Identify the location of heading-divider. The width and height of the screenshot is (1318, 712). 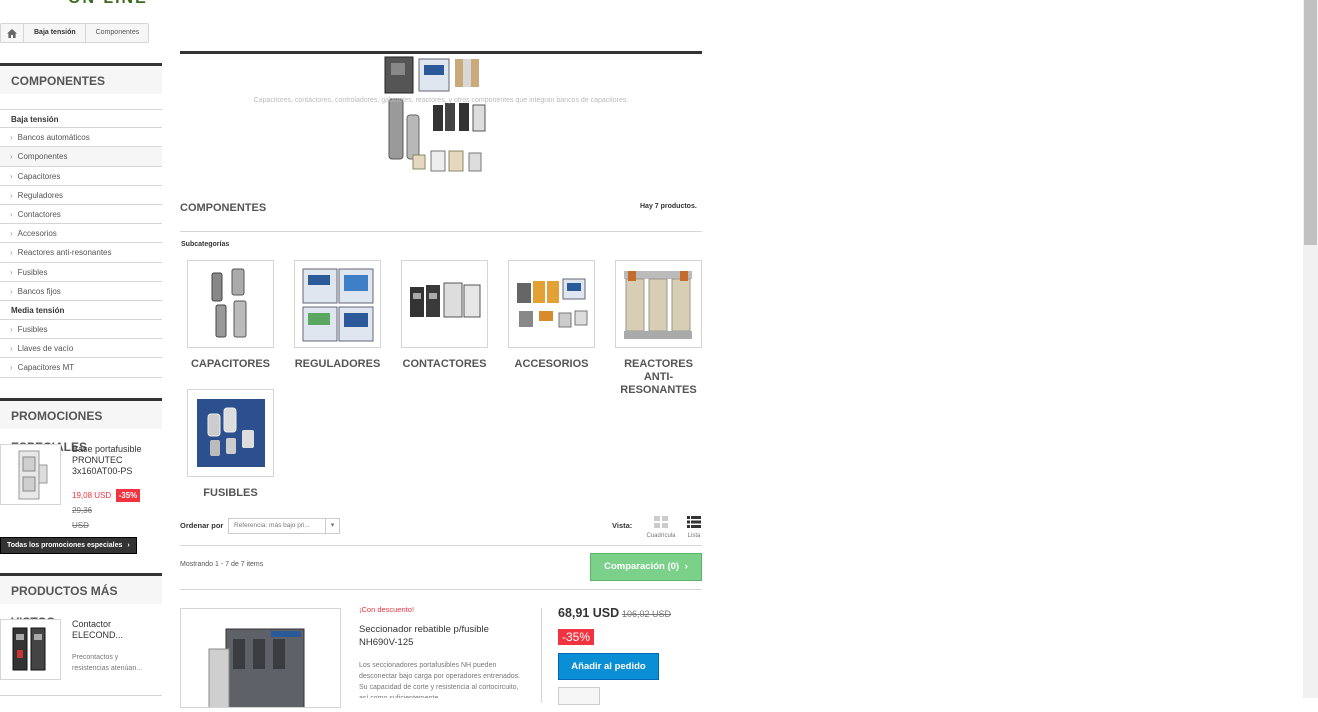
(441, 231).